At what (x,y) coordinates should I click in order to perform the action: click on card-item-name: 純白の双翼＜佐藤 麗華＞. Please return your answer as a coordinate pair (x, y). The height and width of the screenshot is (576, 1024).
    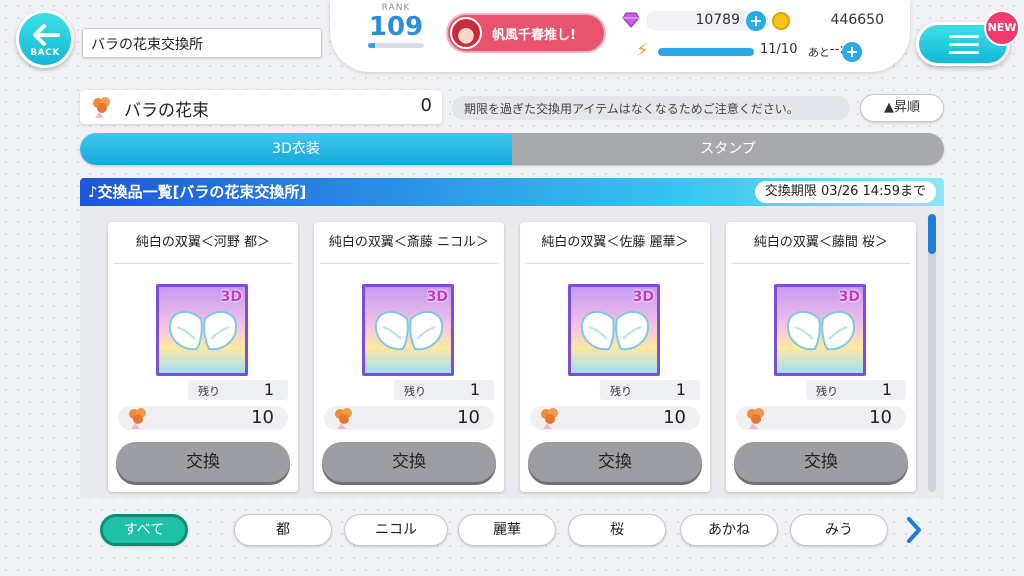
    Looking at the image, I should click on (615, 243).